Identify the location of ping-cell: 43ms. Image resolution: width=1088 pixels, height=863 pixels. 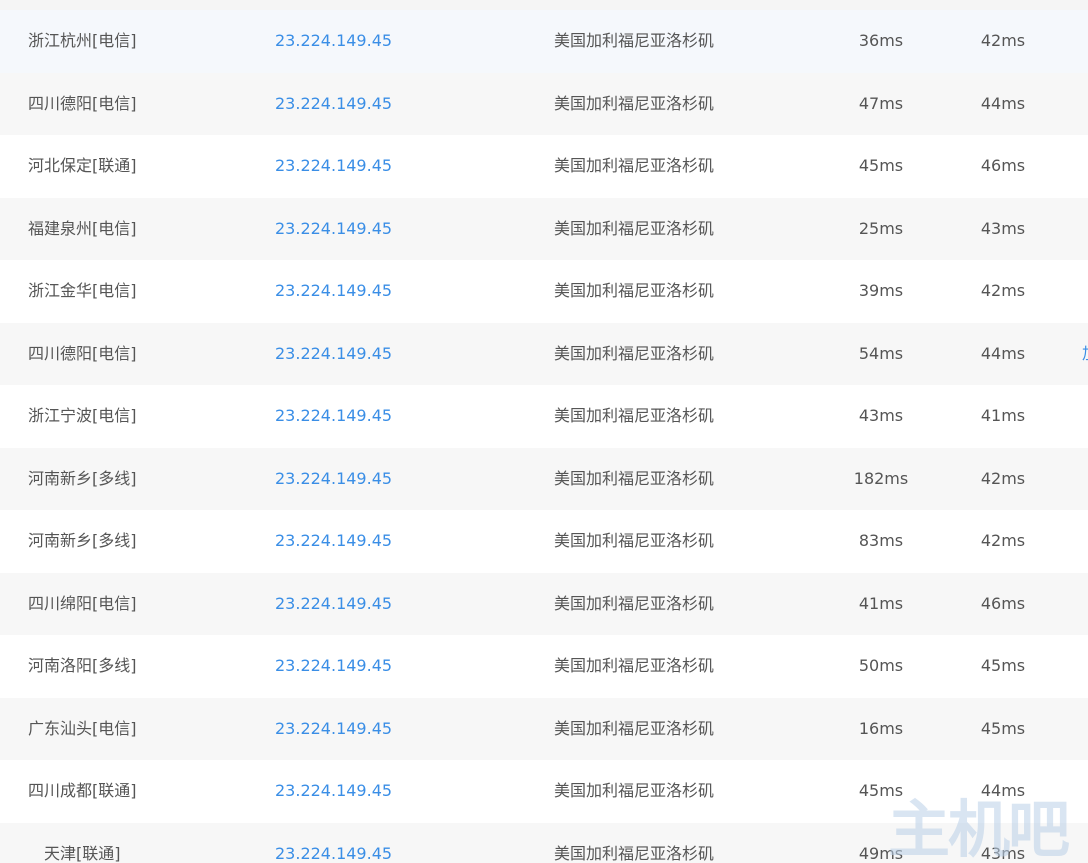
(881, 415).